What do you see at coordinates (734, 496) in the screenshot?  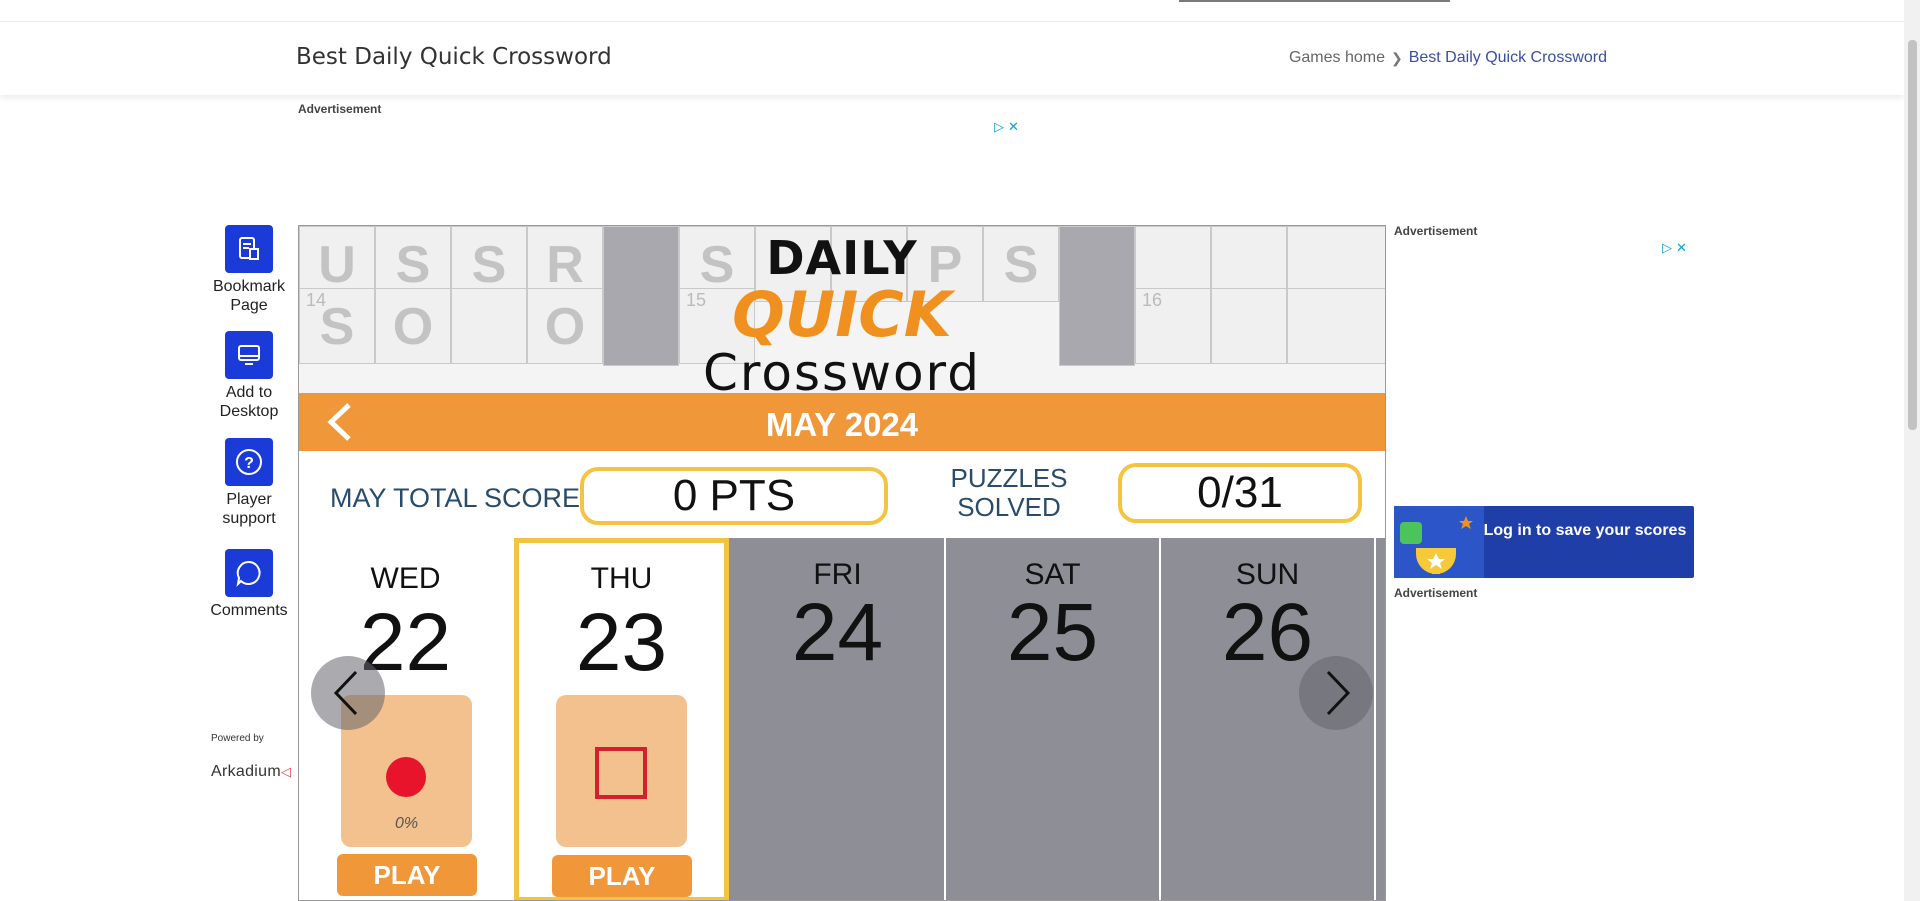 I see `total-score-value: 0 PTS` at bounding box center [734, 496].